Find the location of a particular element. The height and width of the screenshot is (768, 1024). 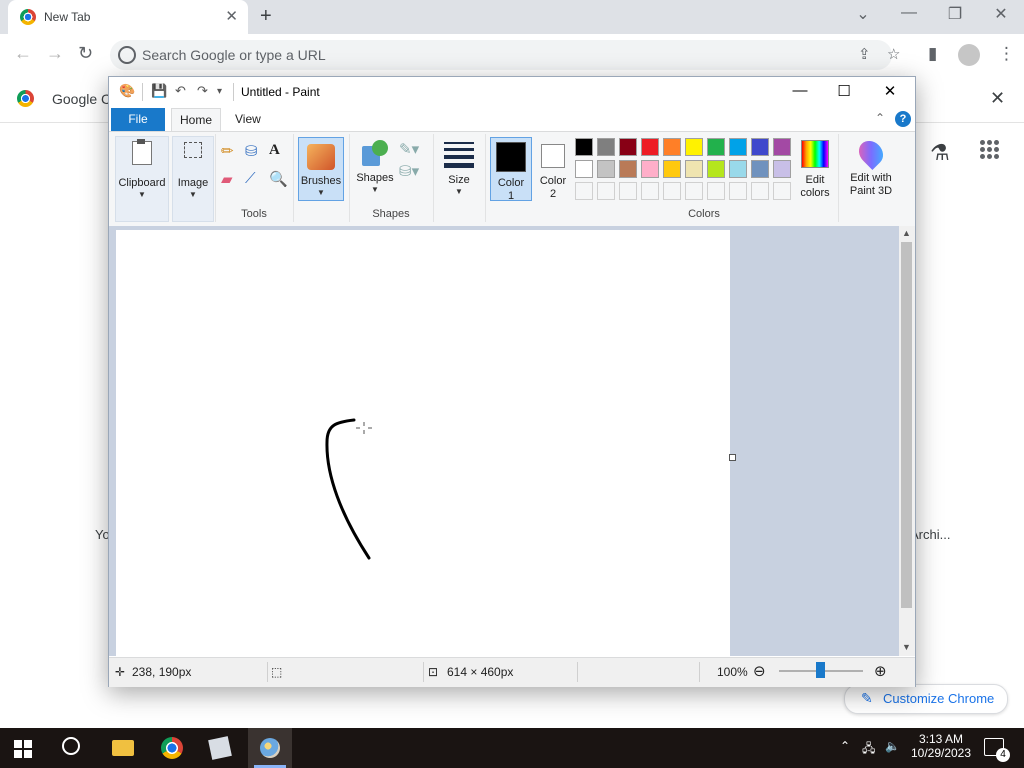

chrome-restore-button: ❐ is located at coordinates (955, 14).